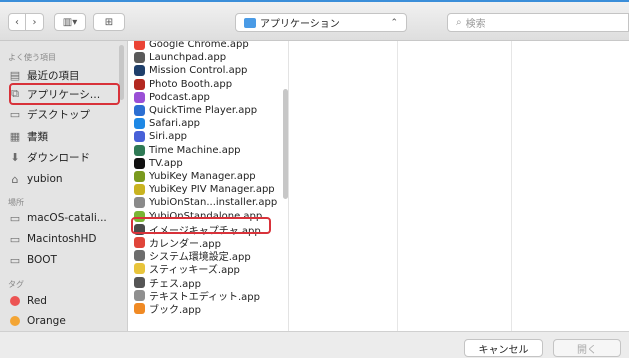  I want to click on sidebar-item-label: デスクトップ, so click(58, 114).